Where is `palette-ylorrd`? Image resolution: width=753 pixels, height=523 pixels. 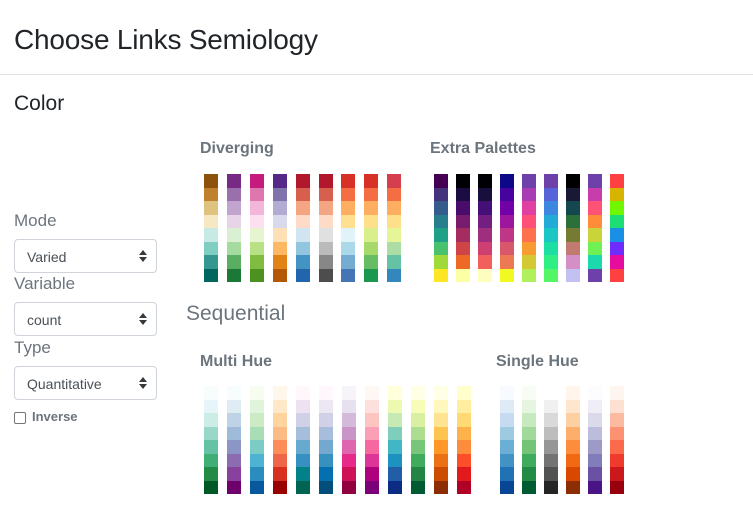 palette-ylorrd is located at coordinates (464, 440).